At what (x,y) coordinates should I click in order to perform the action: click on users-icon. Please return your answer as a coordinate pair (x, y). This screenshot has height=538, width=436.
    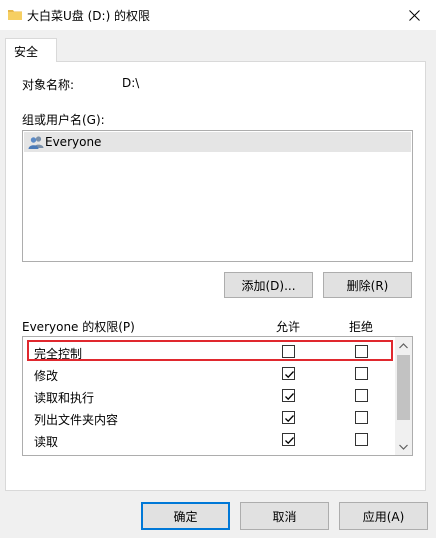
    Looking at the image, I should click on (36, 142).